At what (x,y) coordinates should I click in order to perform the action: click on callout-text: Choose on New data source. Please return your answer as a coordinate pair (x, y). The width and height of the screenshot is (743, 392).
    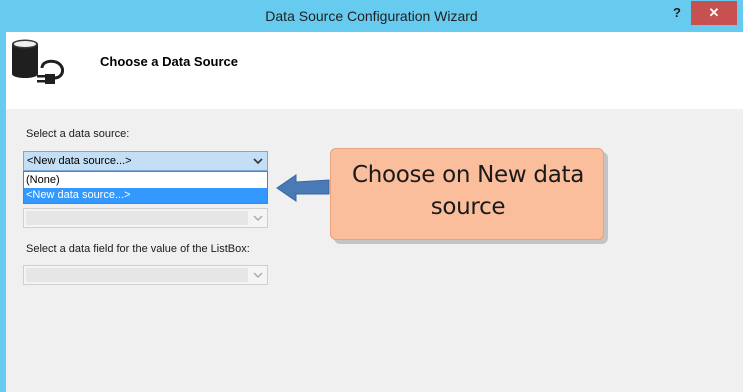
    Looking at the image, I should click on (468, 191).